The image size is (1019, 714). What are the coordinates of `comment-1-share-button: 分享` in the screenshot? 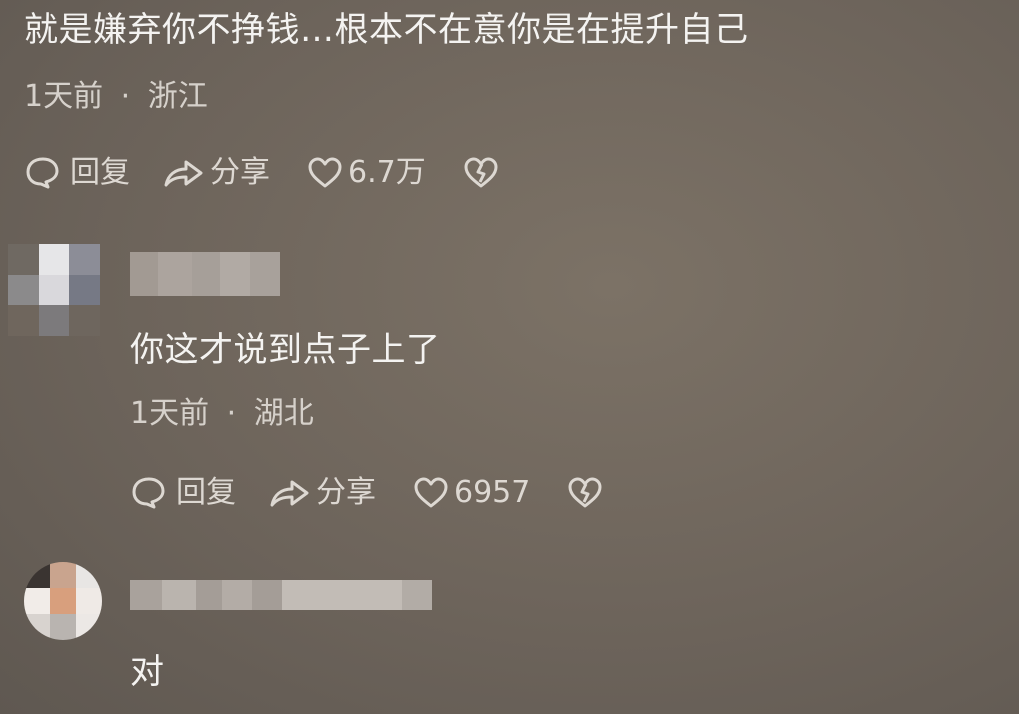 It's located at (216, 173).